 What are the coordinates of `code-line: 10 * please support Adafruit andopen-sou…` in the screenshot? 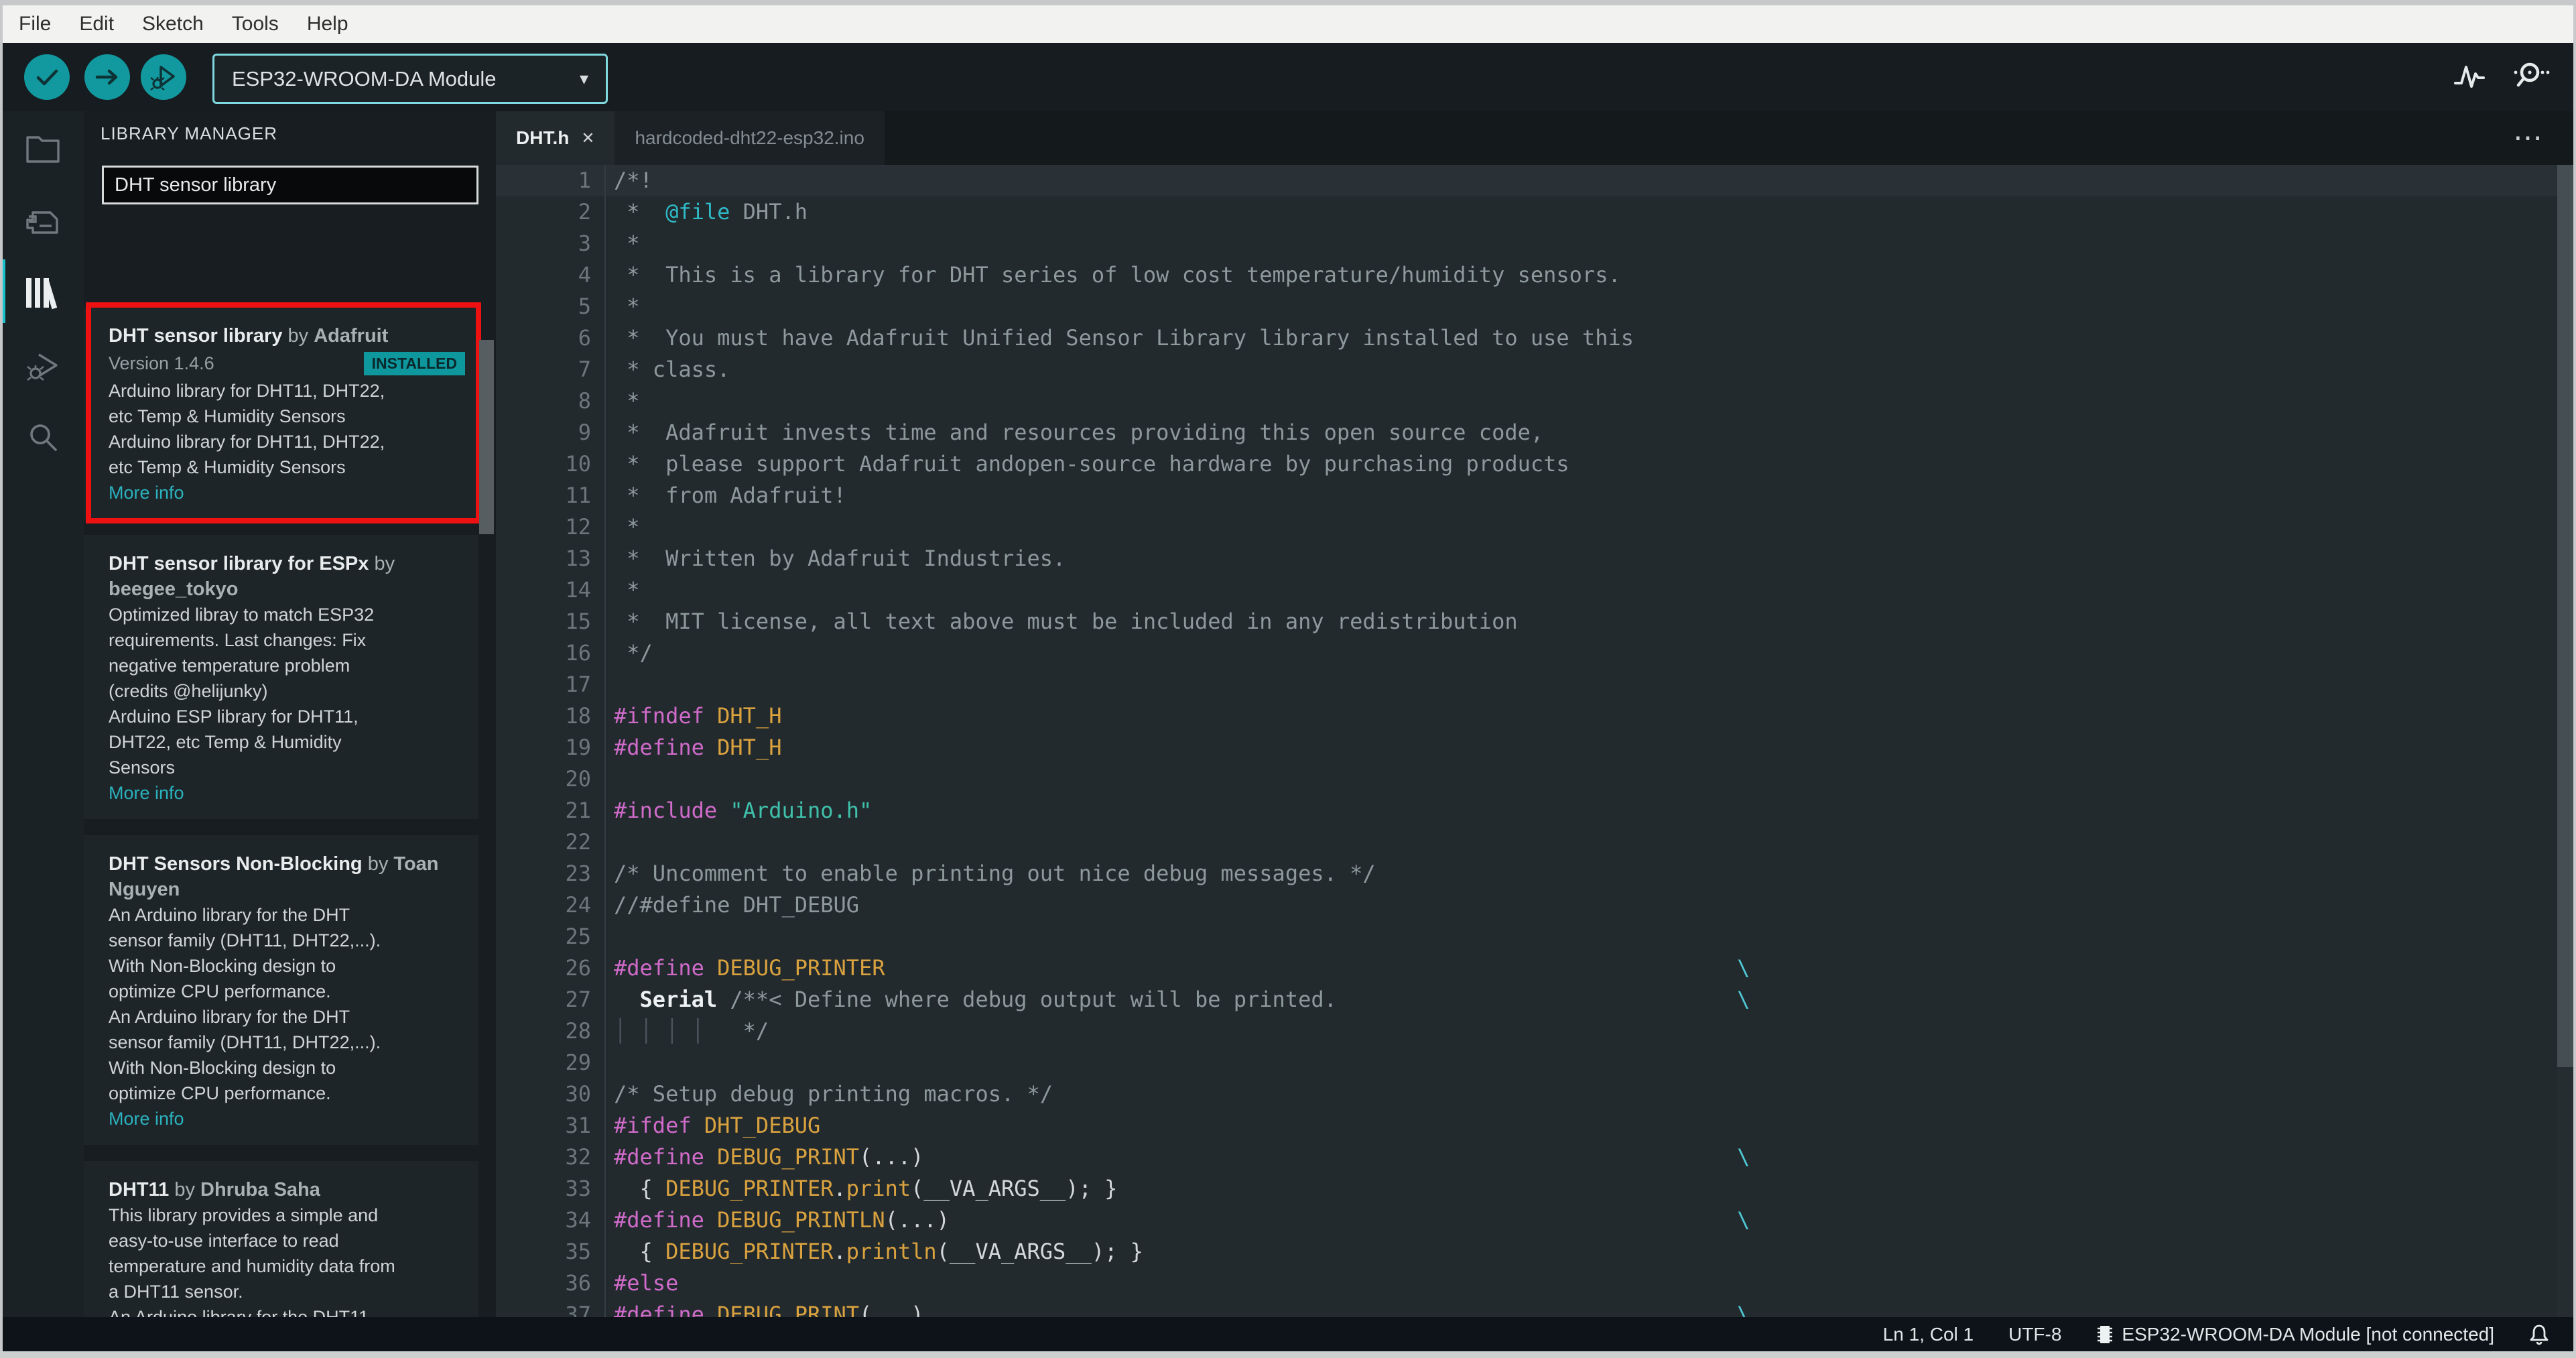 It's located at (1526, 464).